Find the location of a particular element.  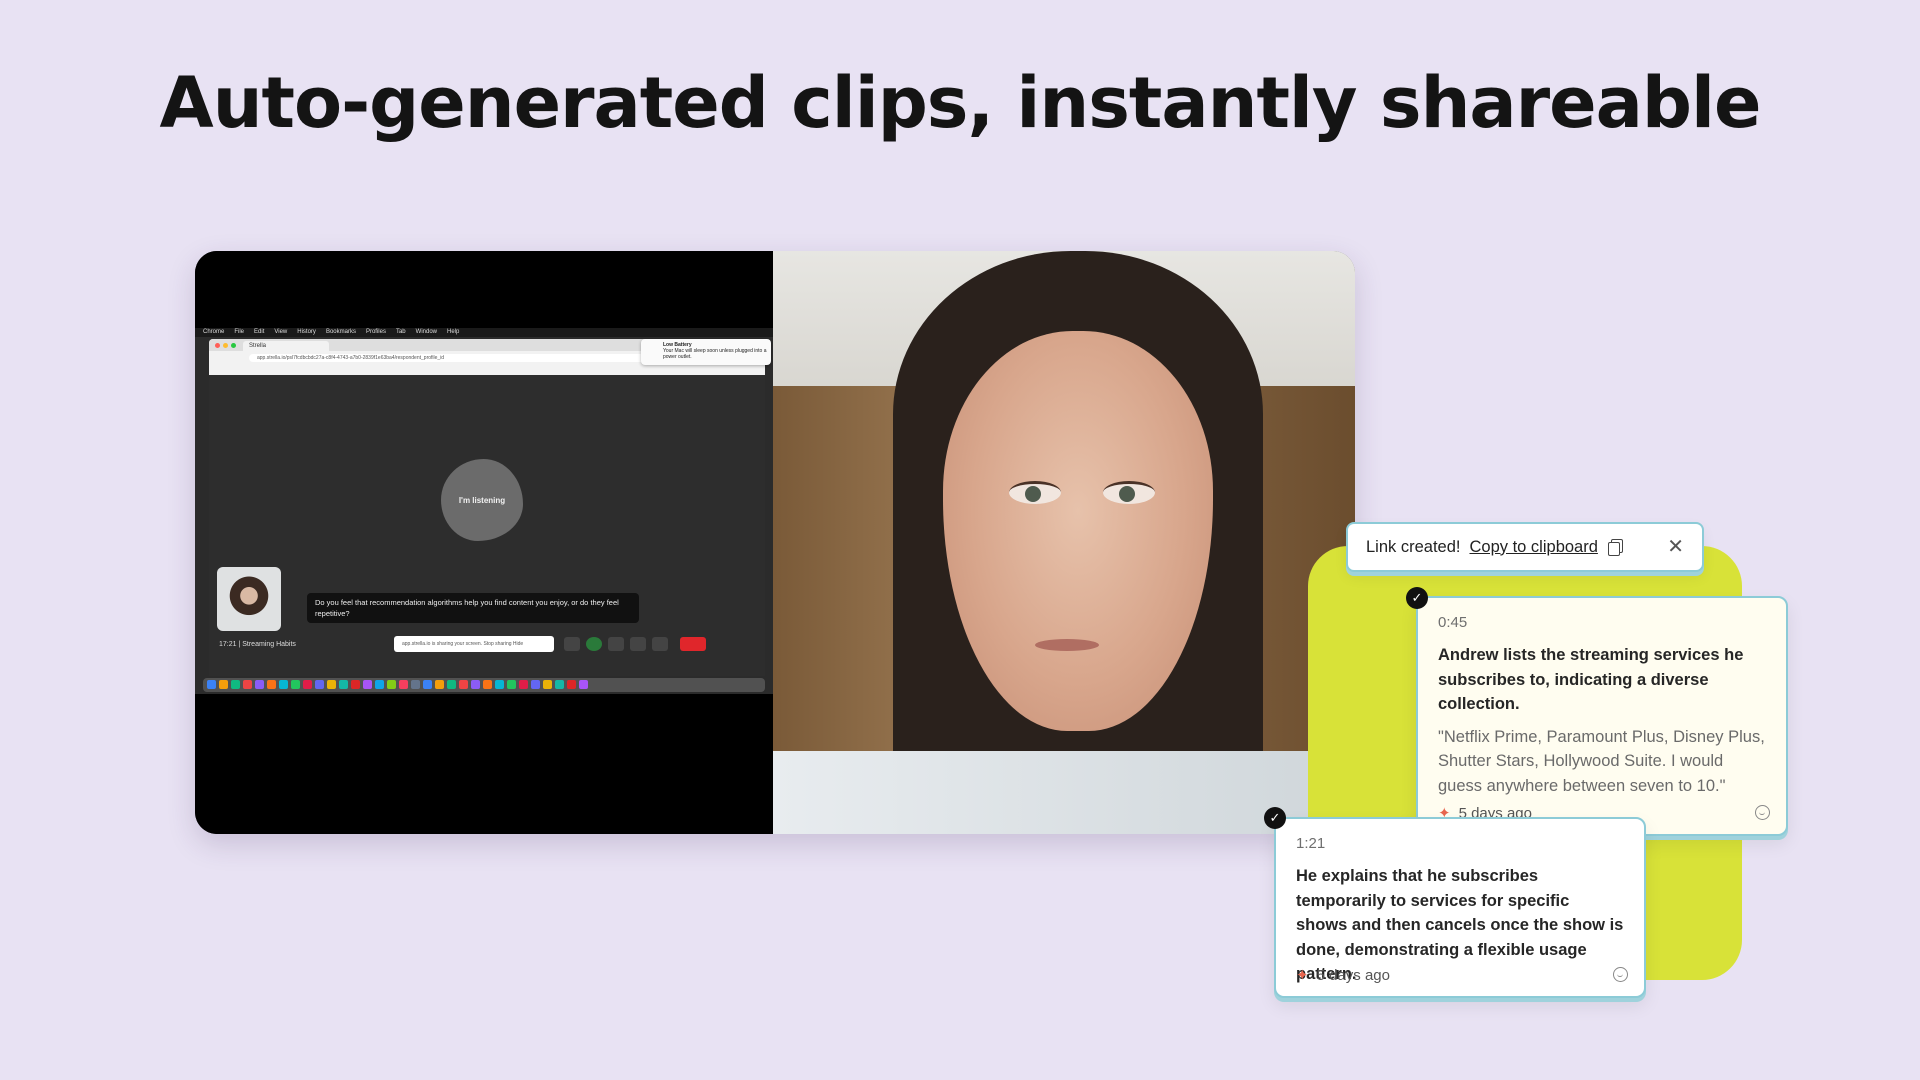

sparkle-icon: ✦ is located at coordinates (1302, 975).